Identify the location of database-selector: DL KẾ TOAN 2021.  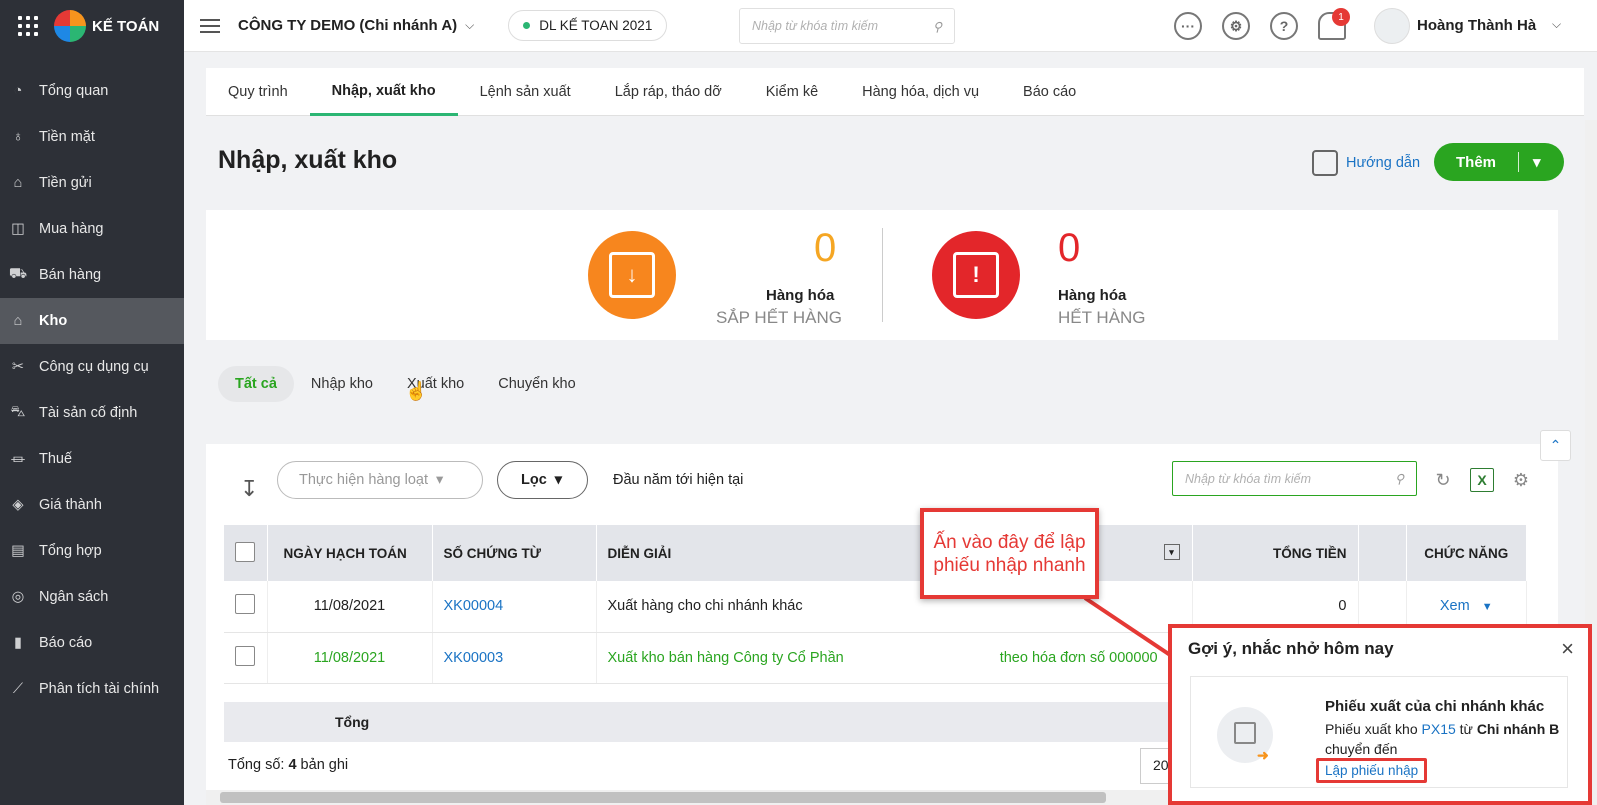
(588, 25).